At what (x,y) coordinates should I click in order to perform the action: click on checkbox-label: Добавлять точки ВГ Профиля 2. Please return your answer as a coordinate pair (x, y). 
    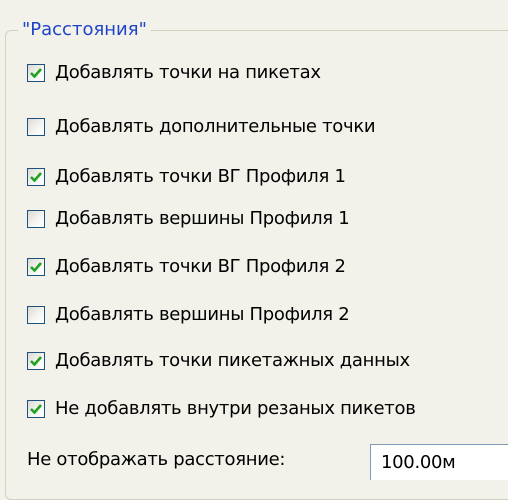
    Looking at the image, I should click on (200, 266).